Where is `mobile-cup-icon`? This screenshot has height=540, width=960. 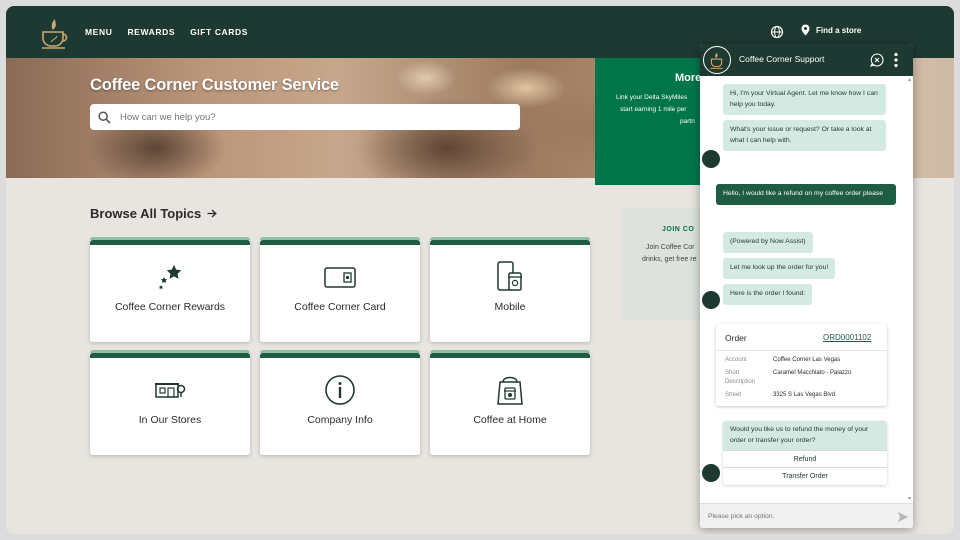
mobile-cup-icon is located at coordinates (509, 276).